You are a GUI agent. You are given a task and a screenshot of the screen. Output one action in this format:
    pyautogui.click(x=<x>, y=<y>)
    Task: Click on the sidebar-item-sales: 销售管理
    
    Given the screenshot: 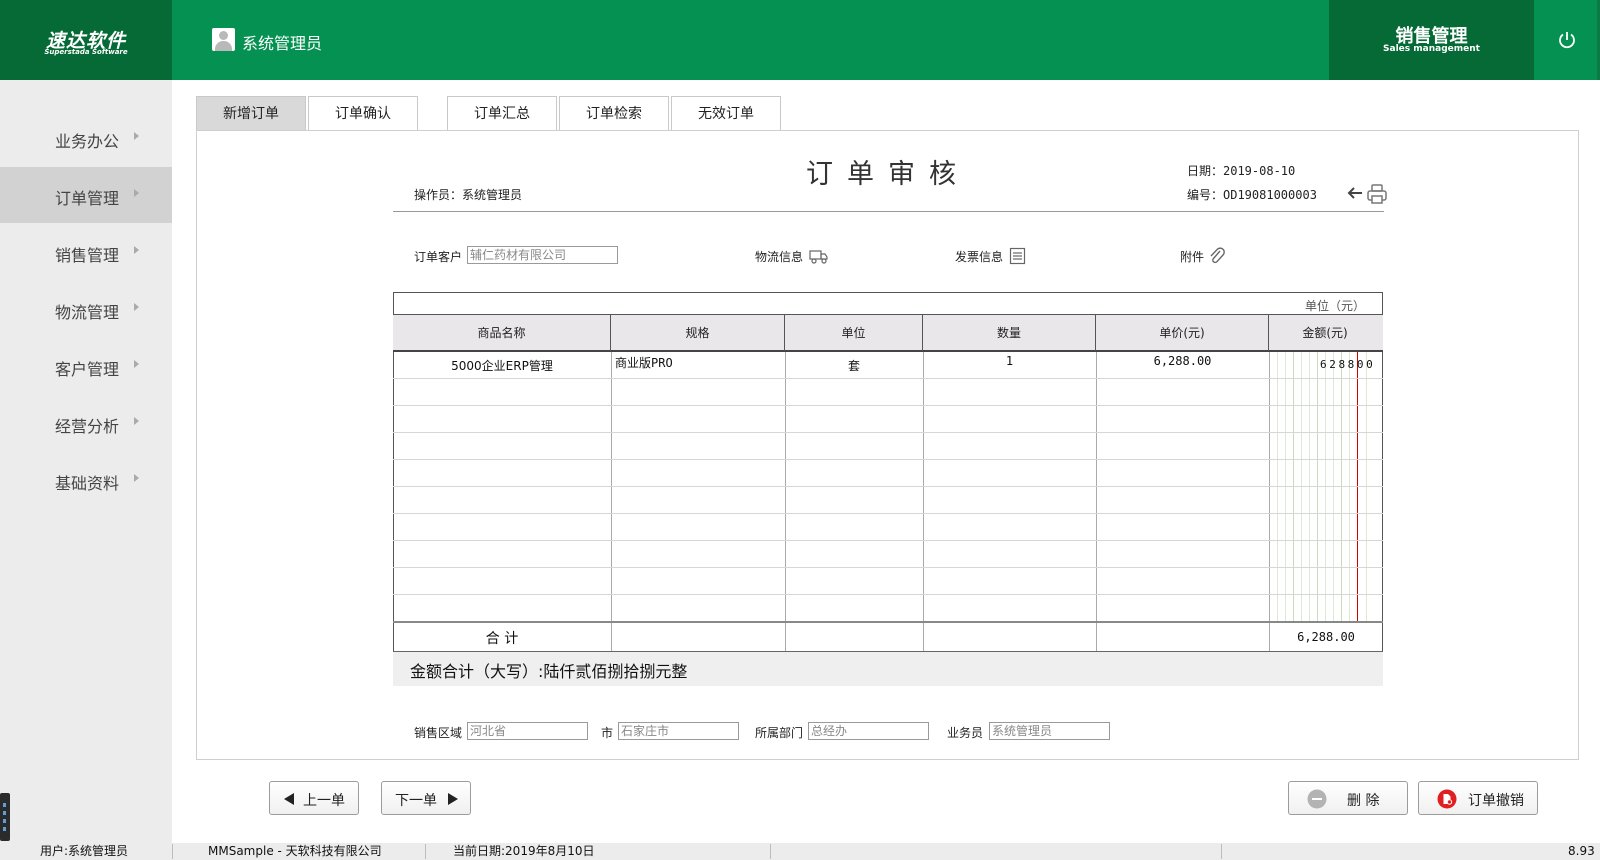 What is the action you would take?
    pyautogui.click(x=86, y=252)
    